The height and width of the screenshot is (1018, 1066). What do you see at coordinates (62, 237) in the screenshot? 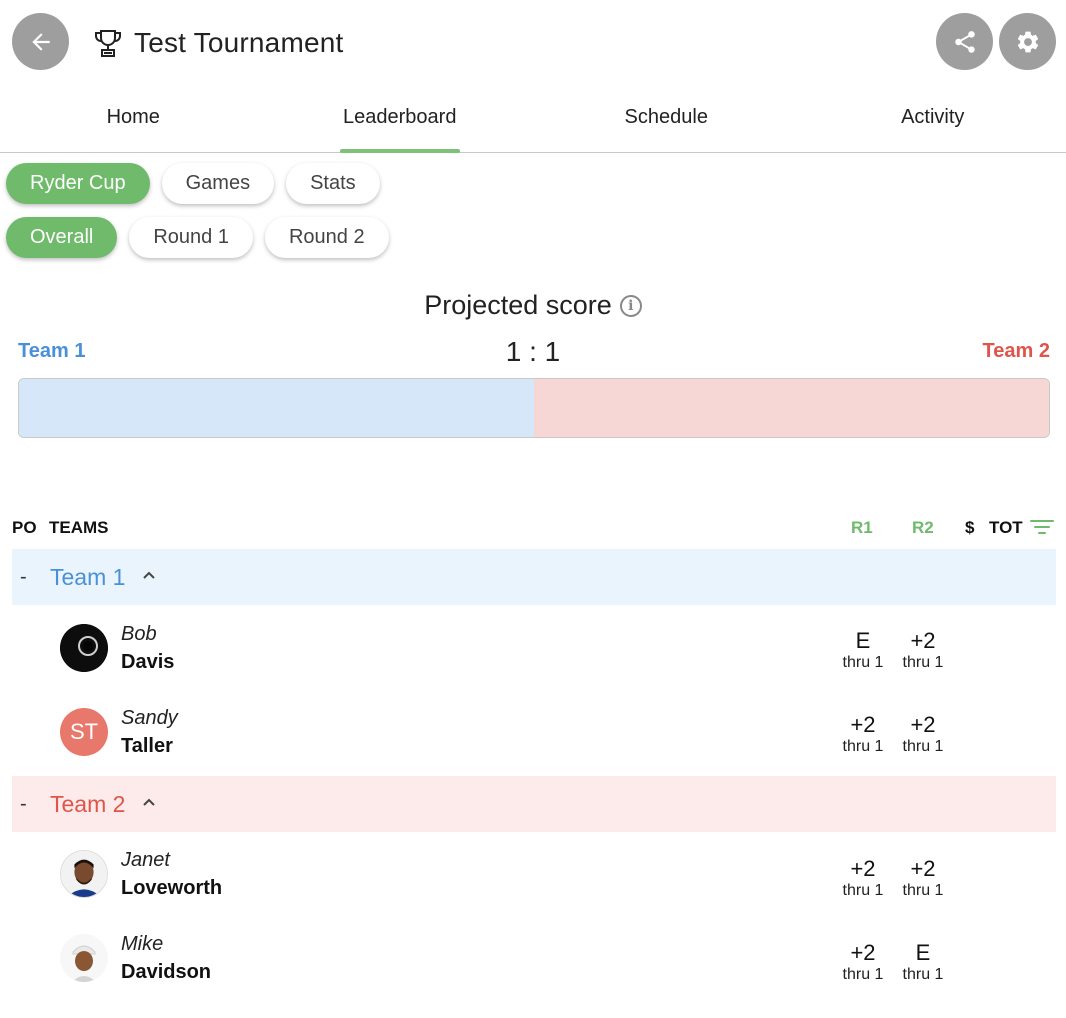
I see `chip-overall: Overall` at bounding box center [62, 237].